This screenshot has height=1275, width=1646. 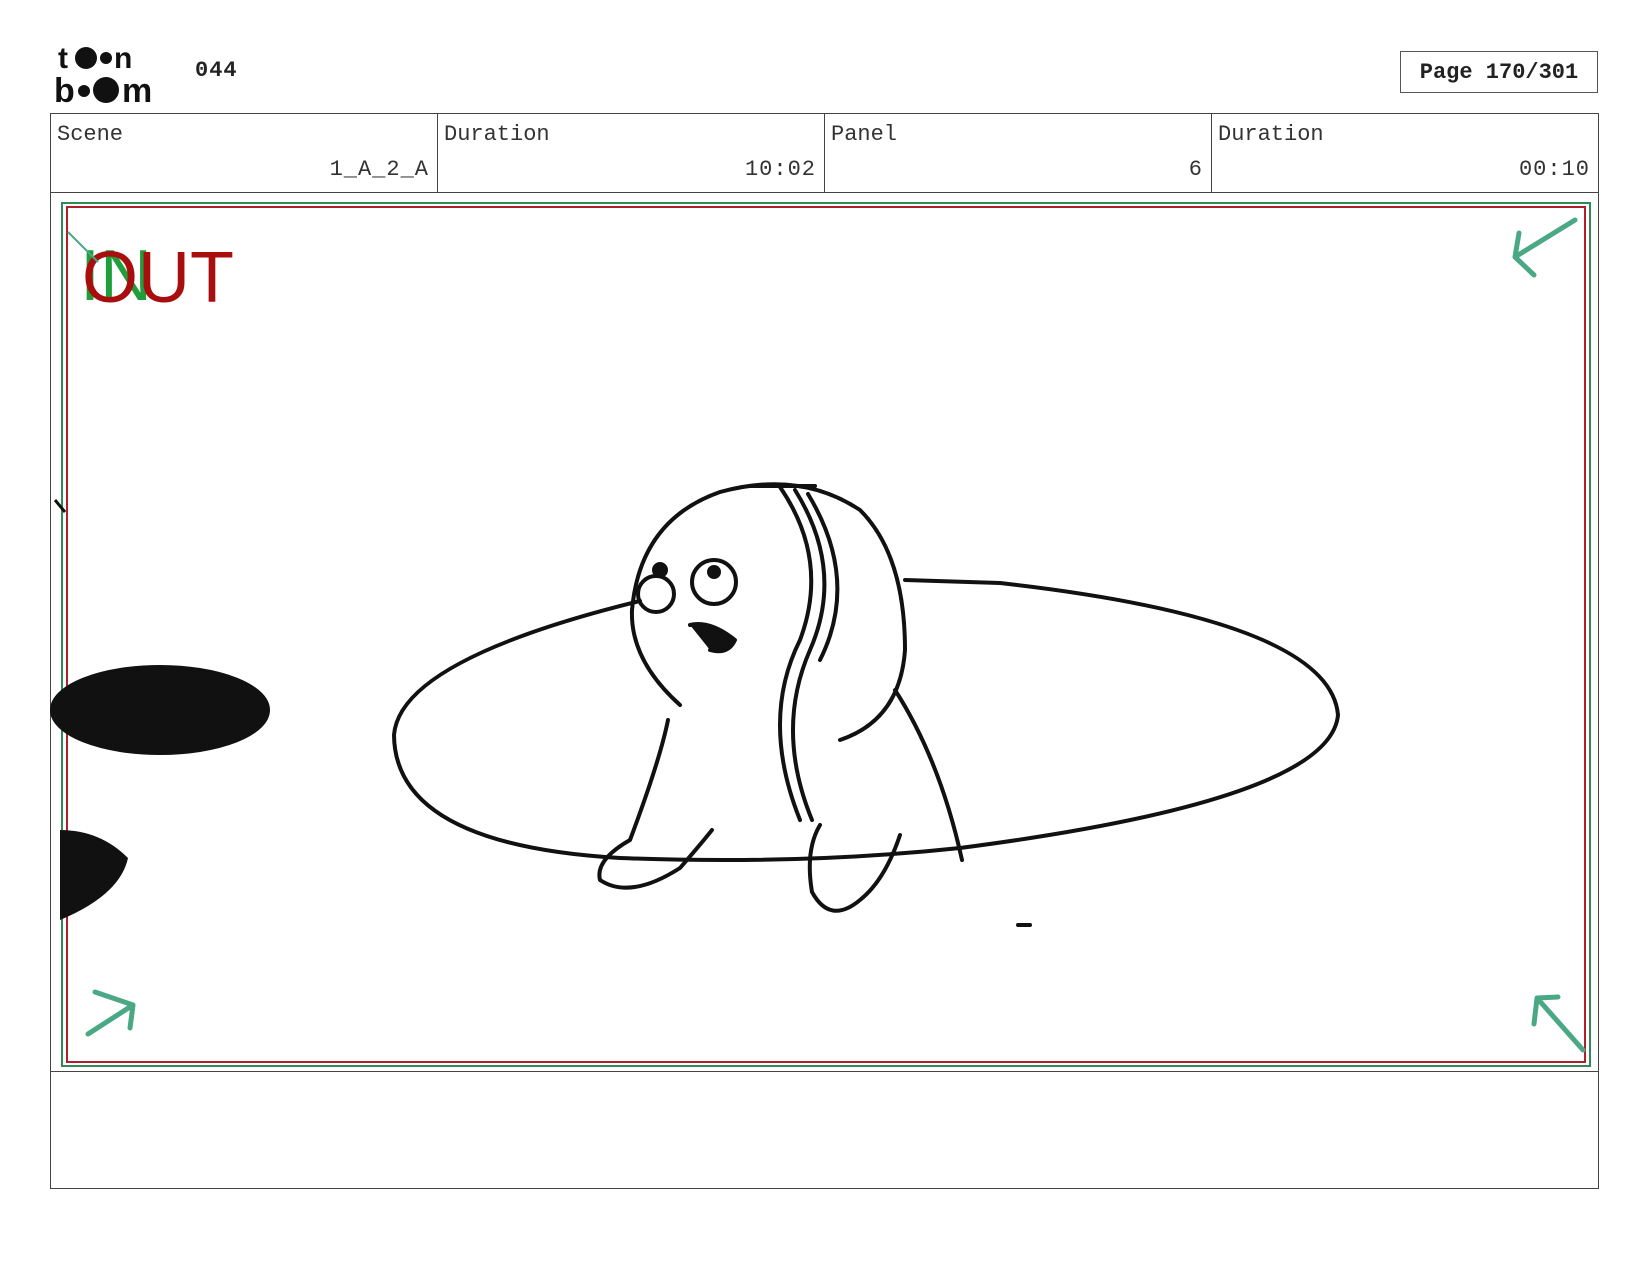 What do you see at coordinates (158, 278) in the screenshot?
I see `out-marker: OUT` at bounding box center [158, 278].